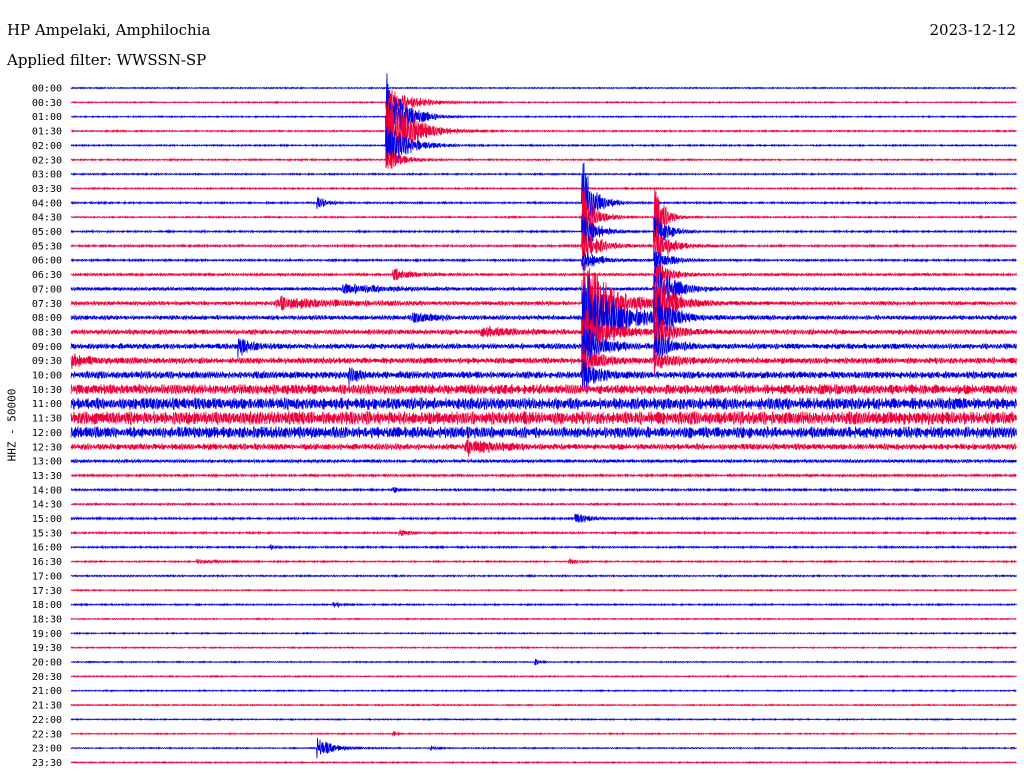  I want to click on trace-row-2030, so click(543, 676).